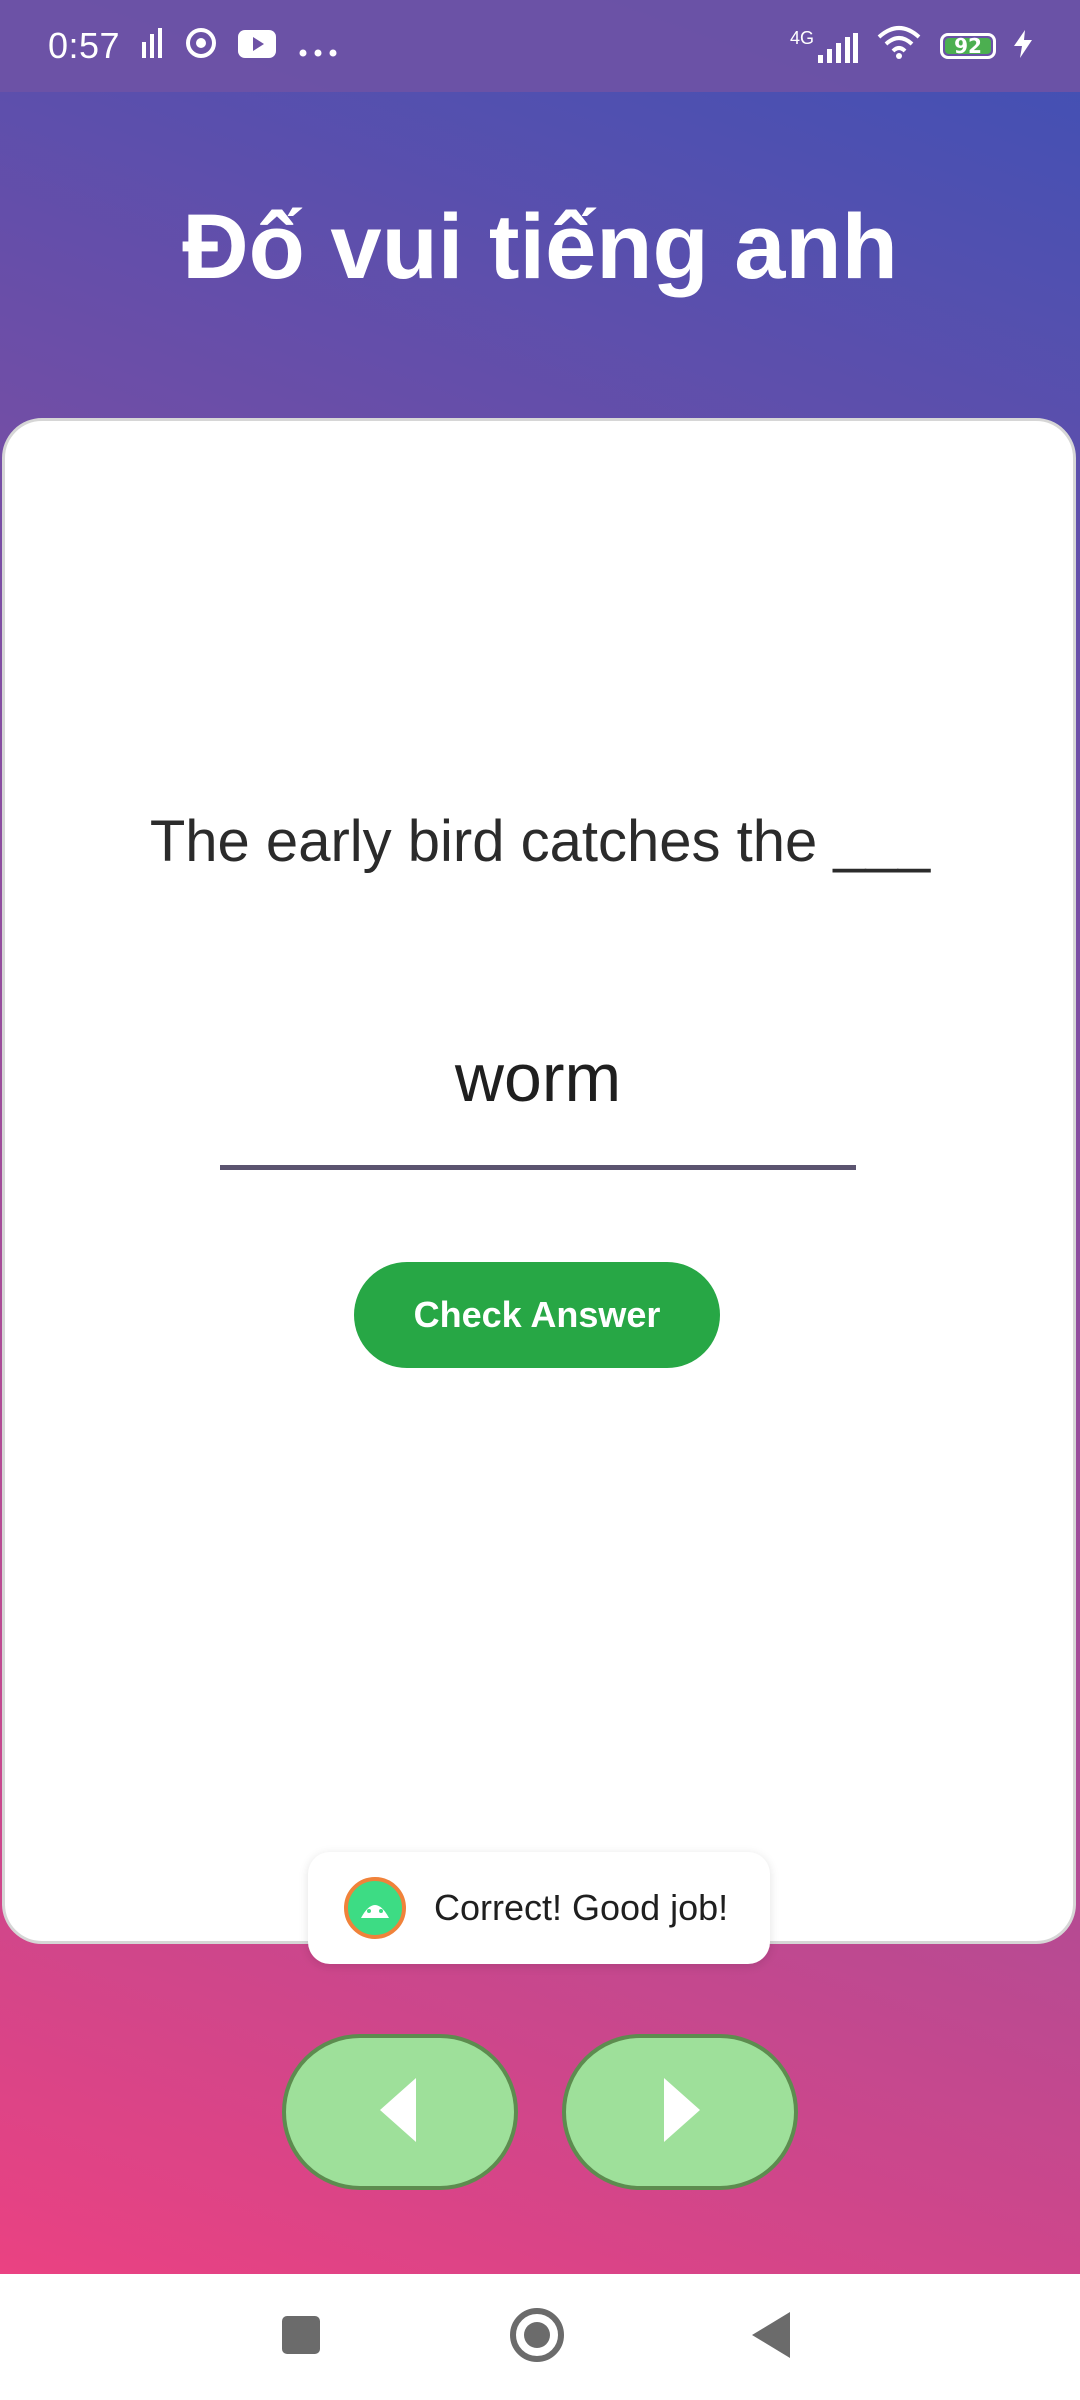 The height and width of the screenshot is (2400, 1080). I want to click on chevron-right-icon, so click(680, 2112).